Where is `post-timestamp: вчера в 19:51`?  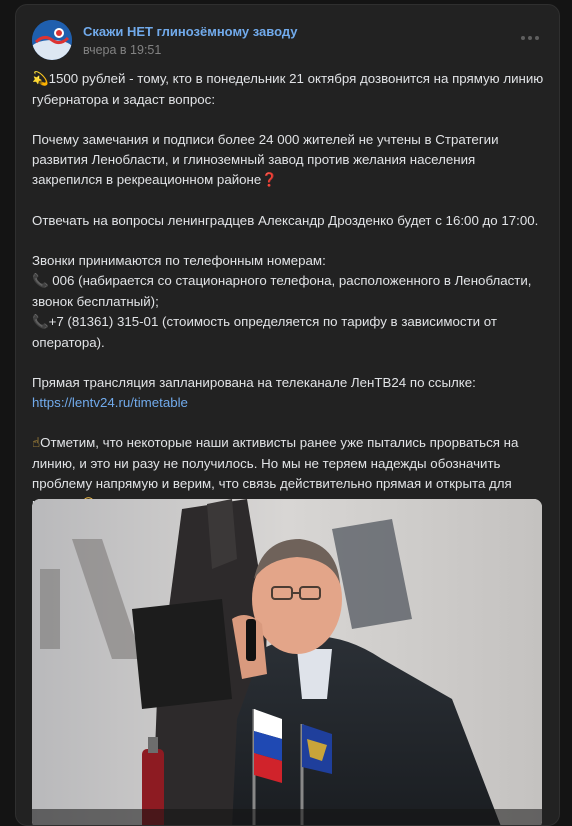 post-timestamp: вчера в 19:51 is located at coordinates (122, 50).